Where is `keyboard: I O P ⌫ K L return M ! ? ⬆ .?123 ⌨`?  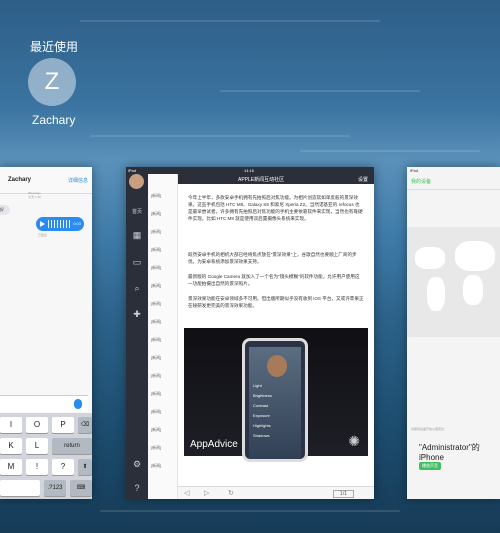
keyboard: I O P ⌫ K L return M ! ? ⬆ .?123 ⌨ is located at coordinates (46, 456).